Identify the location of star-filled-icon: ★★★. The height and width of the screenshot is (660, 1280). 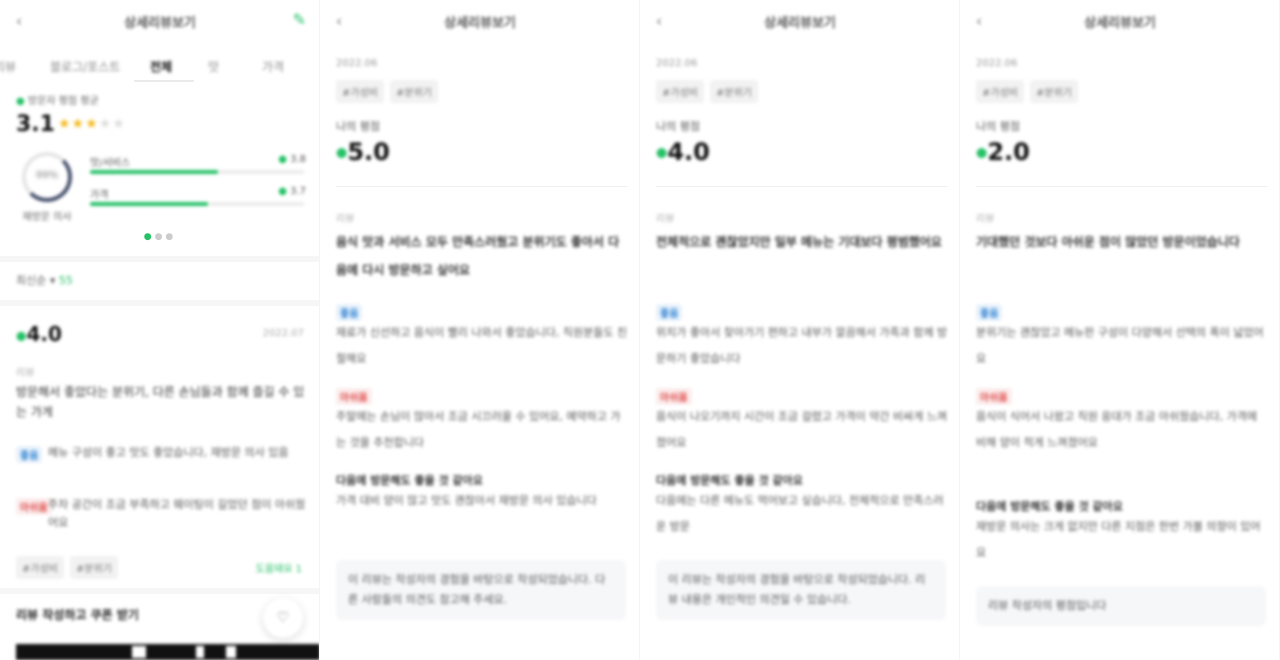
(78, 124).